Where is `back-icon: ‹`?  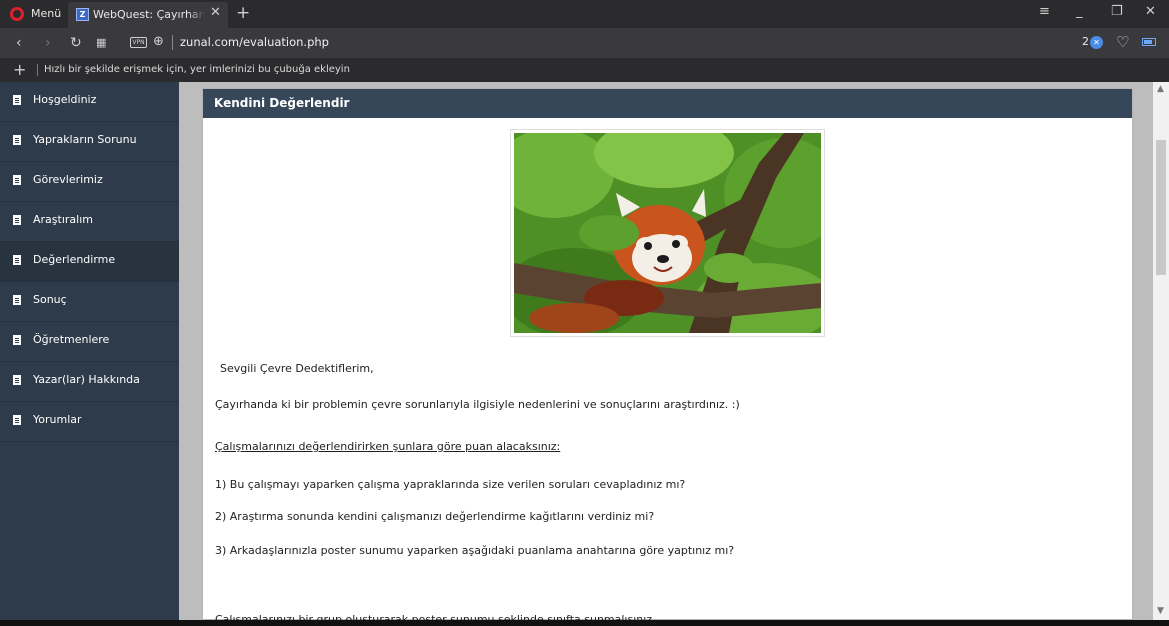 back-icon: ‹ is located at coordinates (19, 43).